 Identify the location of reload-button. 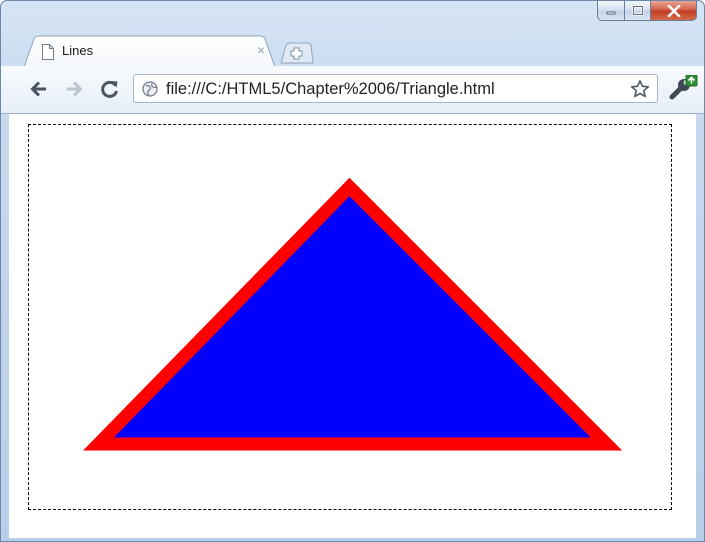
(110, 91).